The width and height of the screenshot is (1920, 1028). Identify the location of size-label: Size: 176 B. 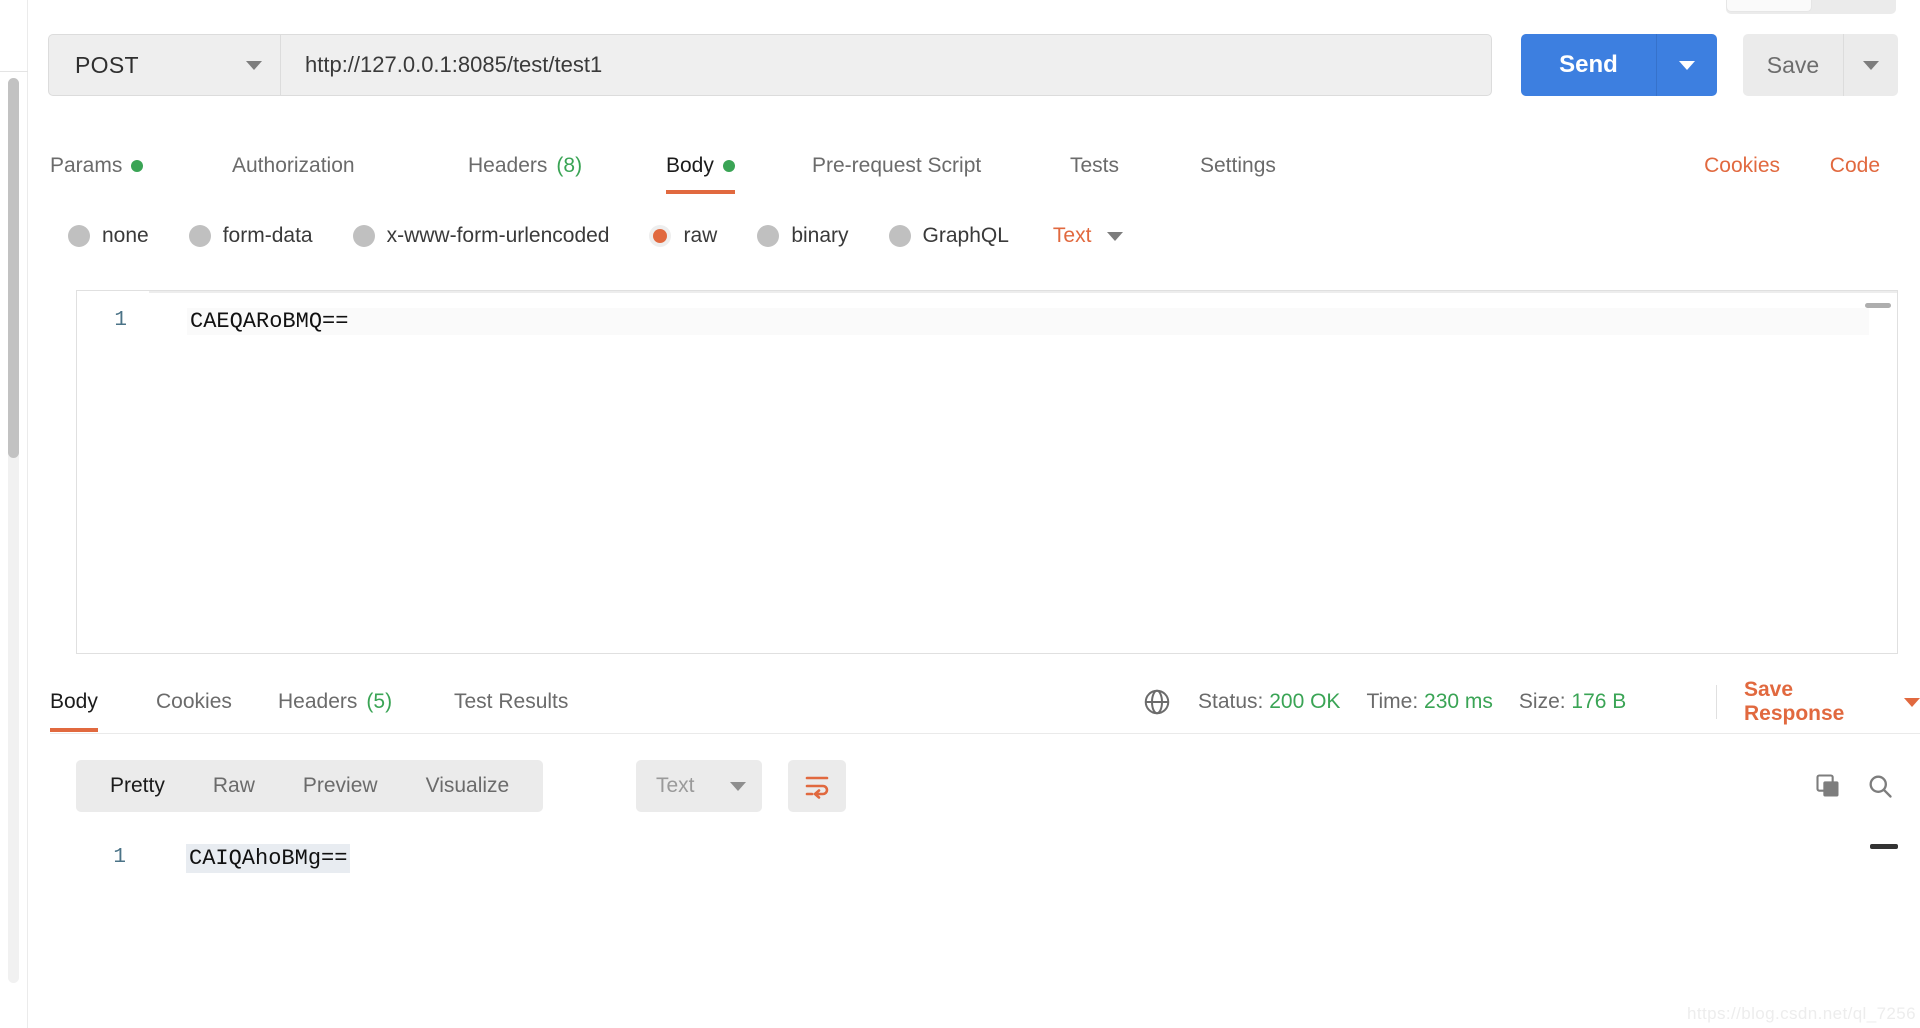
(1572, 702).